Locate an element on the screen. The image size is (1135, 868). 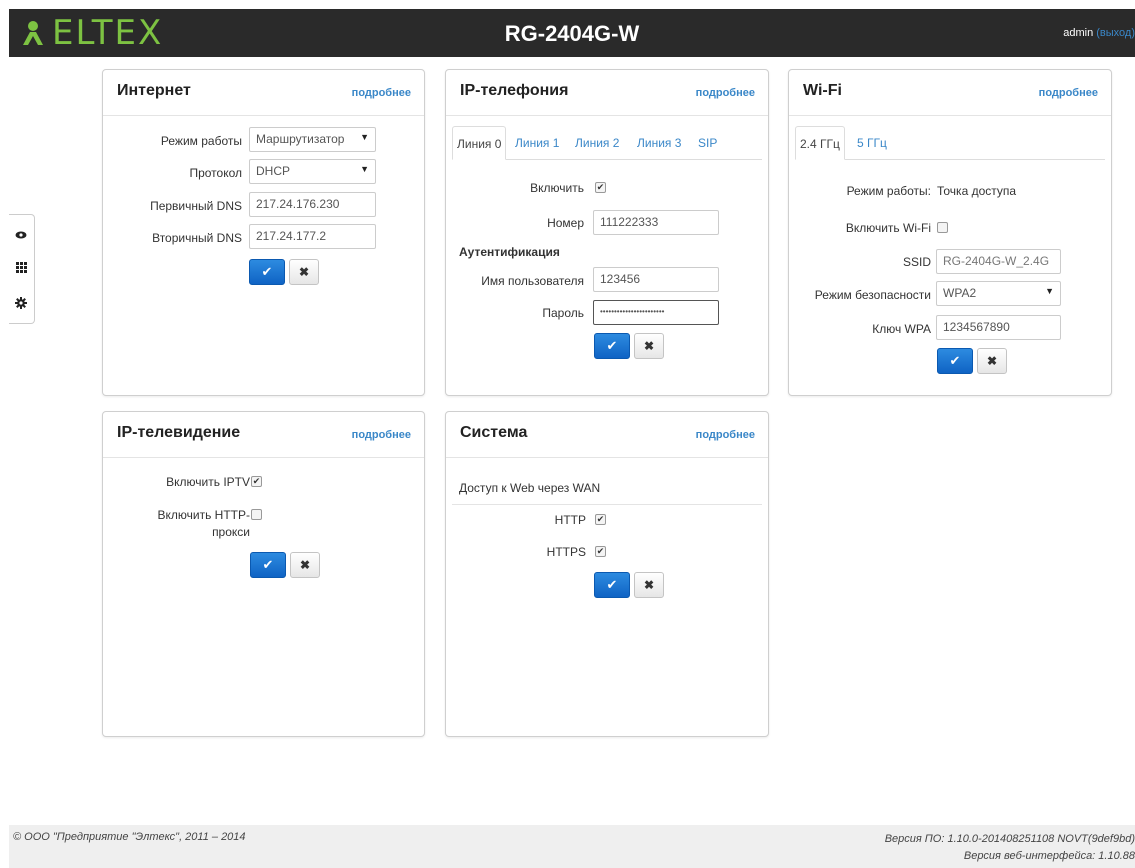
panel-title: IP-телевидение is located at coordinates (179, 432).